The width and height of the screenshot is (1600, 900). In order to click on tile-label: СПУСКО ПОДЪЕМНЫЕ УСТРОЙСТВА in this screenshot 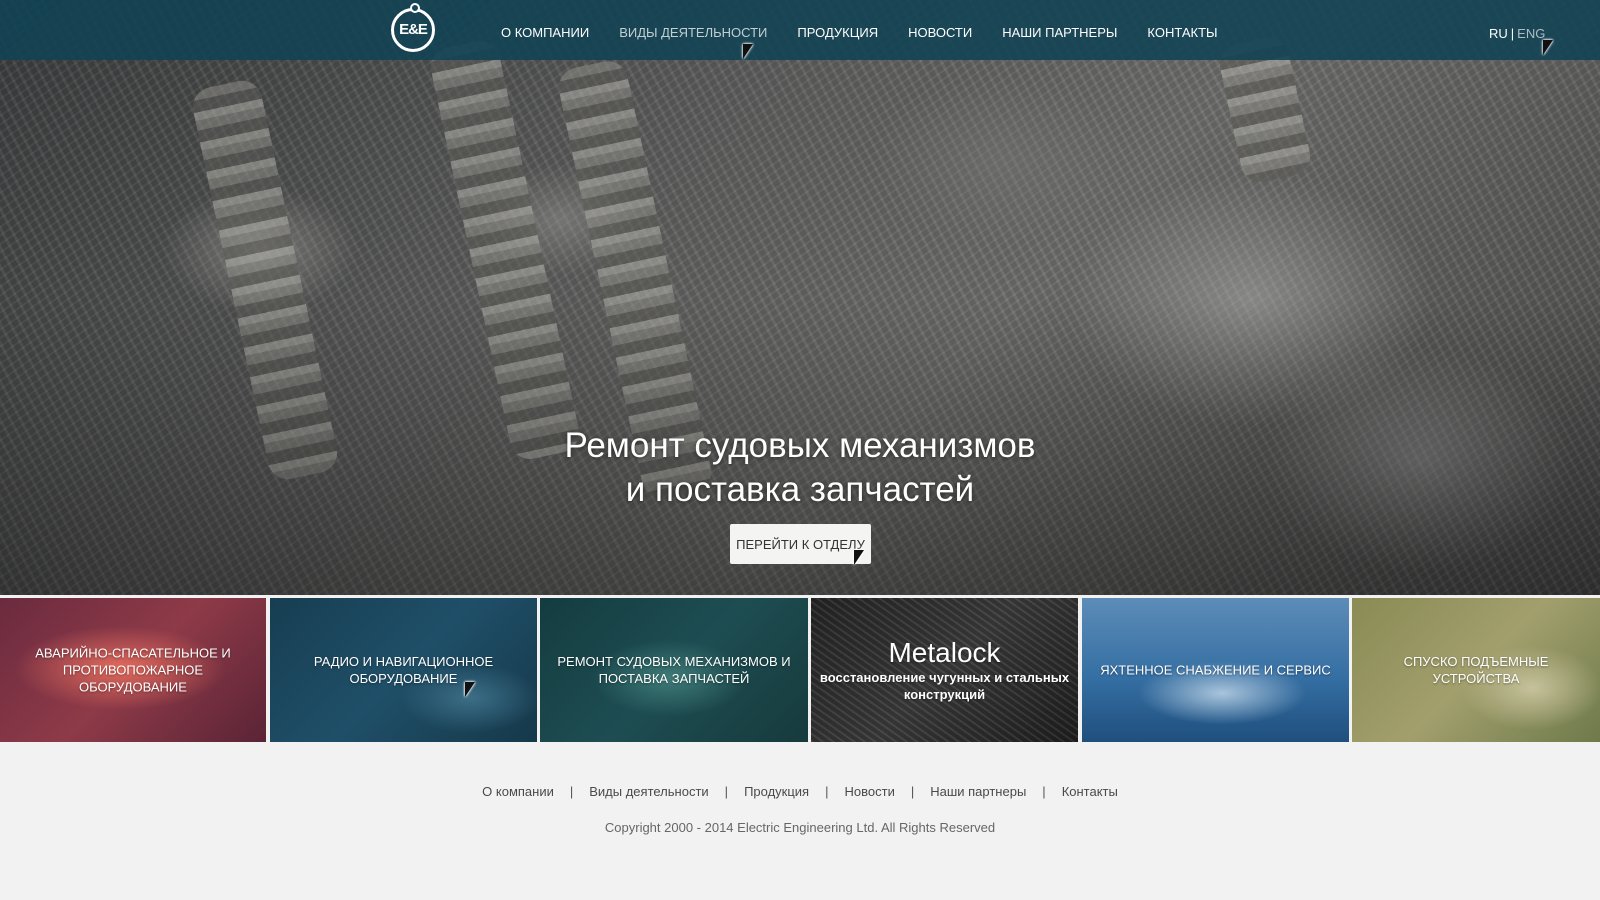, I will do `click(1476, 670)`.